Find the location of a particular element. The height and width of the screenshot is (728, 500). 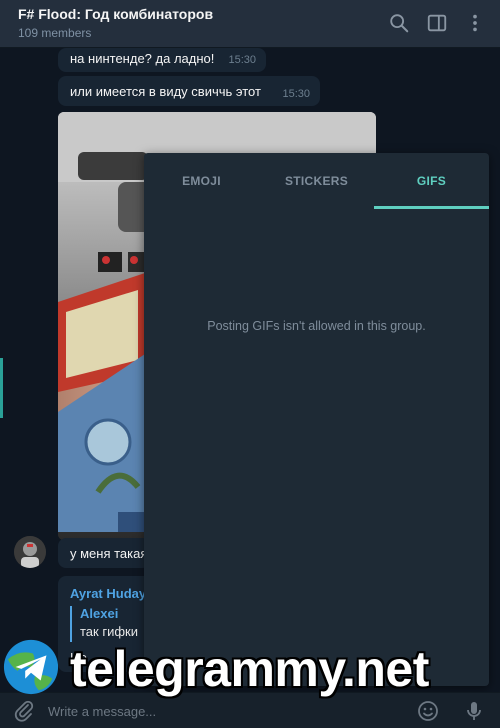

message-text: у меня такая is located at coordinates (109, 553).